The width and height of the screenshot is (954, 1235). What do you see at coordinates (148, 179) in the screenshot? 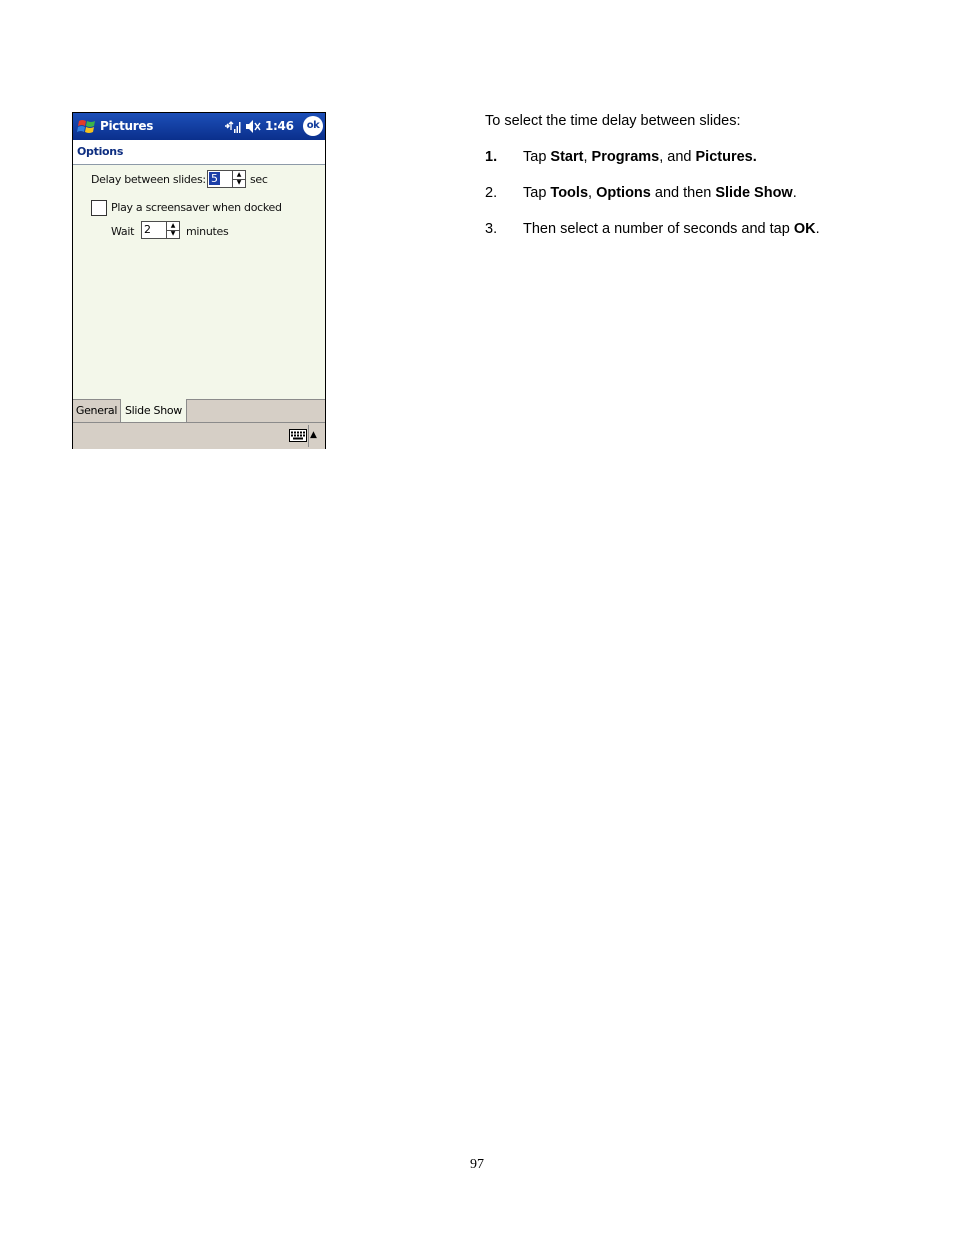
I see `delay-label: Delay between slides:` at bounding box center [148, 179].